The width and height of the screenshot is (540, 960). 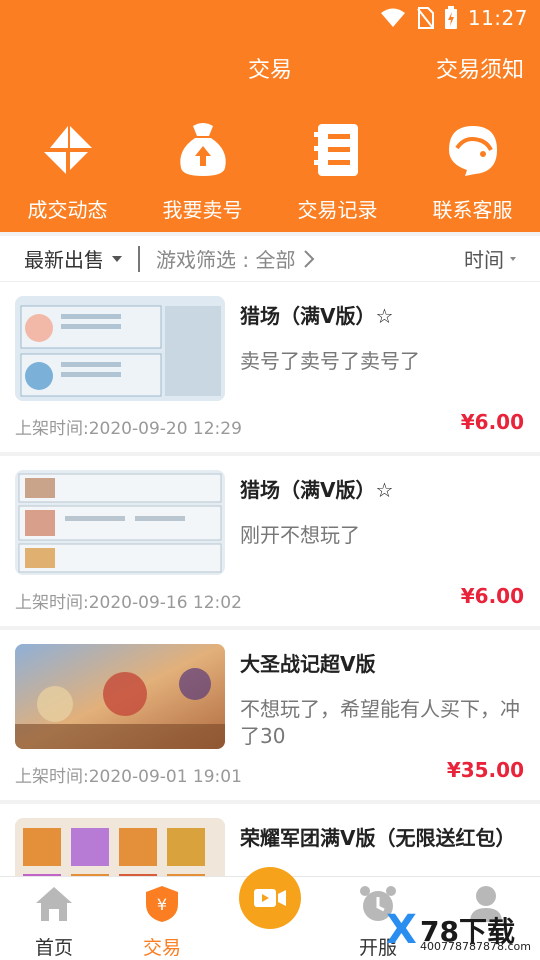 I want to click on battery-charging-icon, so click(x=451, y=18).